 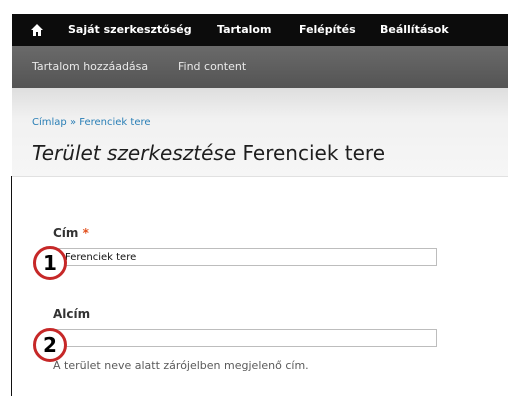 I want to click on annotation-marker-2: 2, so click(x=50, y=345).